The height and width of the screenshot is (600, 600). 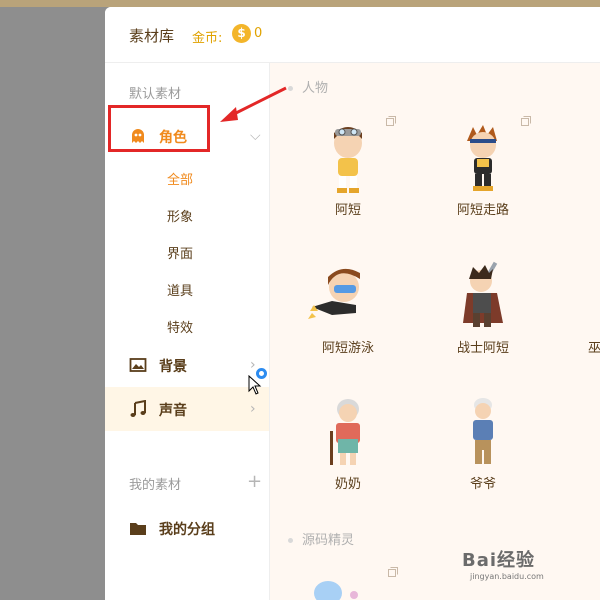 I want to click on folder-icon, so click(x=138, y=529).